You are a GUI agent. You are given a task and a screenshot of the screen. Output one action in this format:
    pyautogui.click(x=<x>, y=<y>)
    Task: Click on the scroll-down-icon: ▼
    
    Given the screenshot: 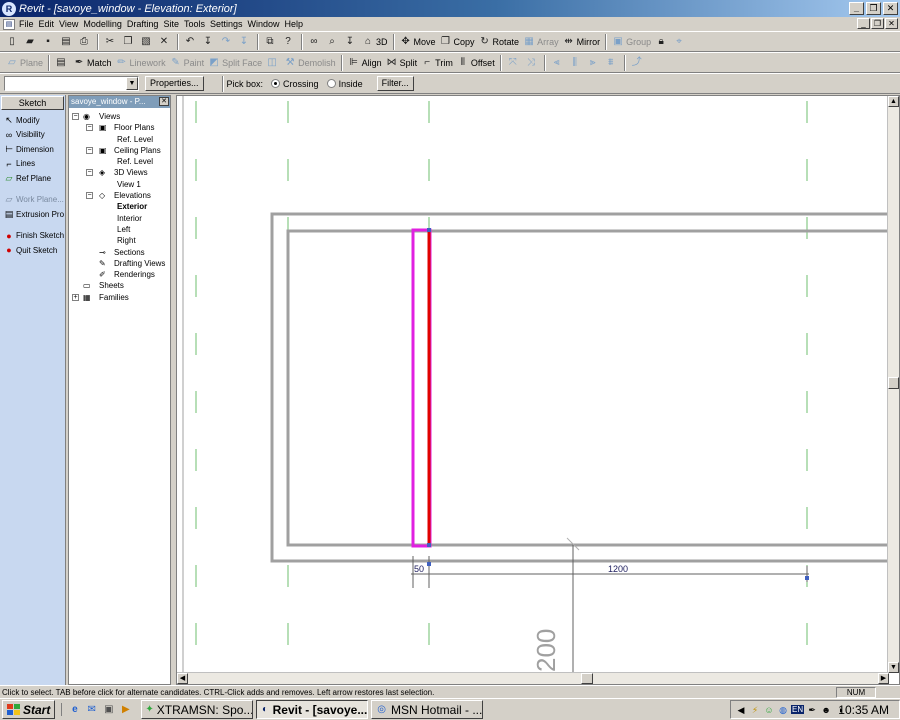 What is the action you would take?
    pyautogui.click(x=893, y=667)
    